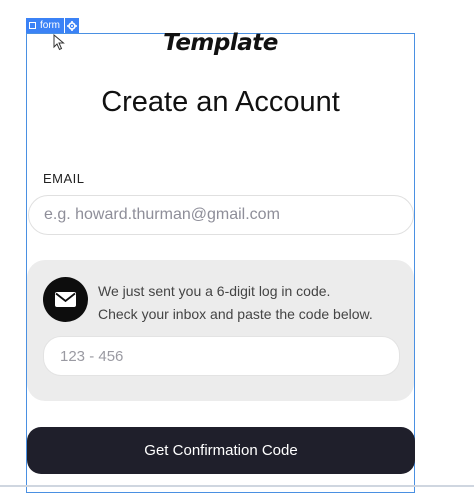  I want to click on verification-code-input, so click(221, 356).